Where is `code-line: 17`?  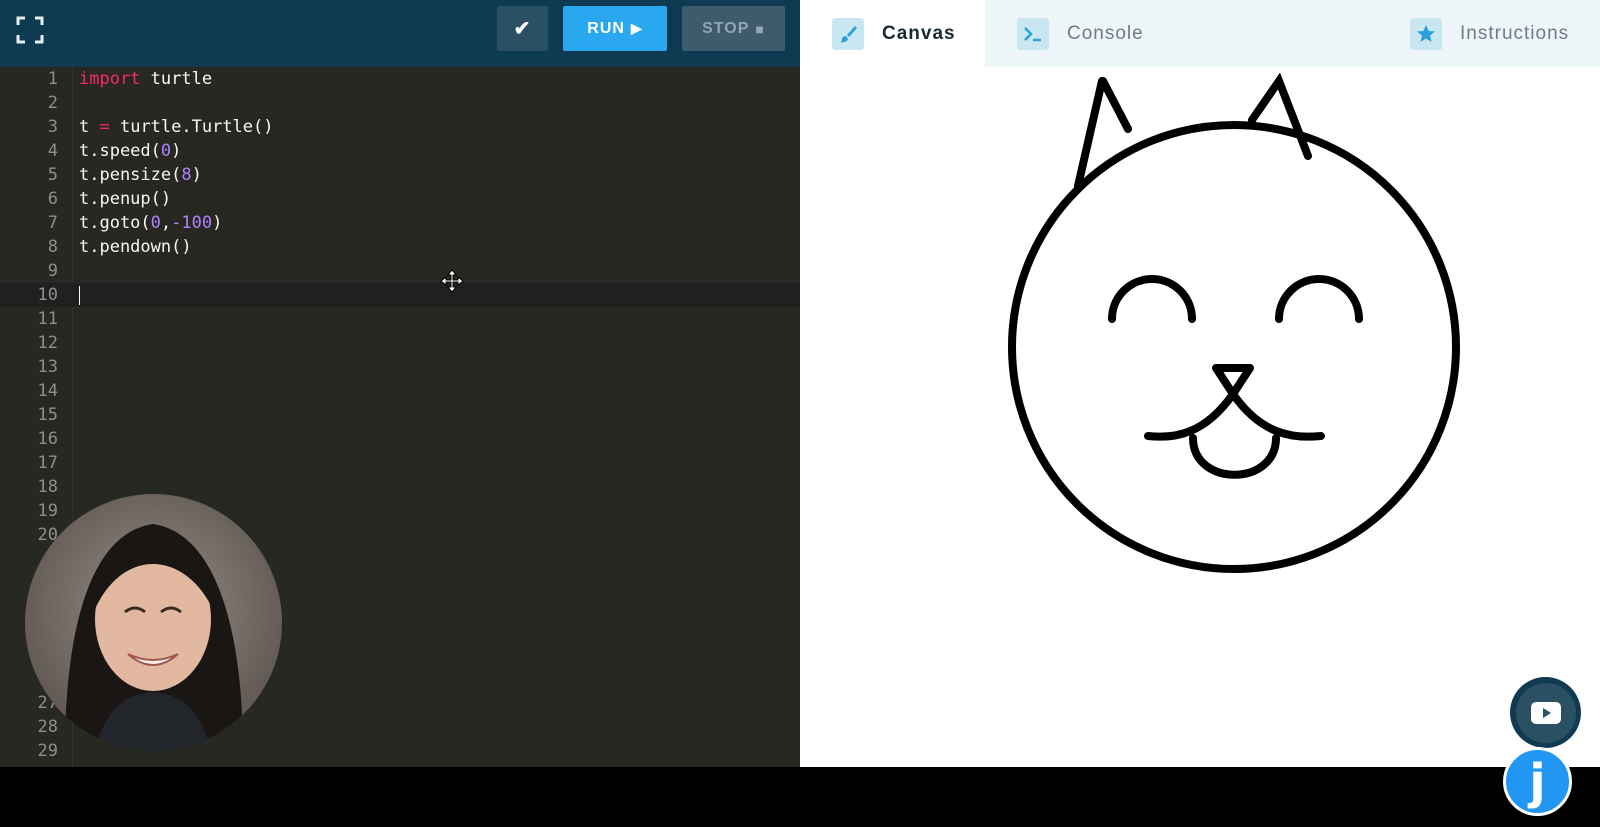
code-line: 17 is located at coordinates (400, 463).